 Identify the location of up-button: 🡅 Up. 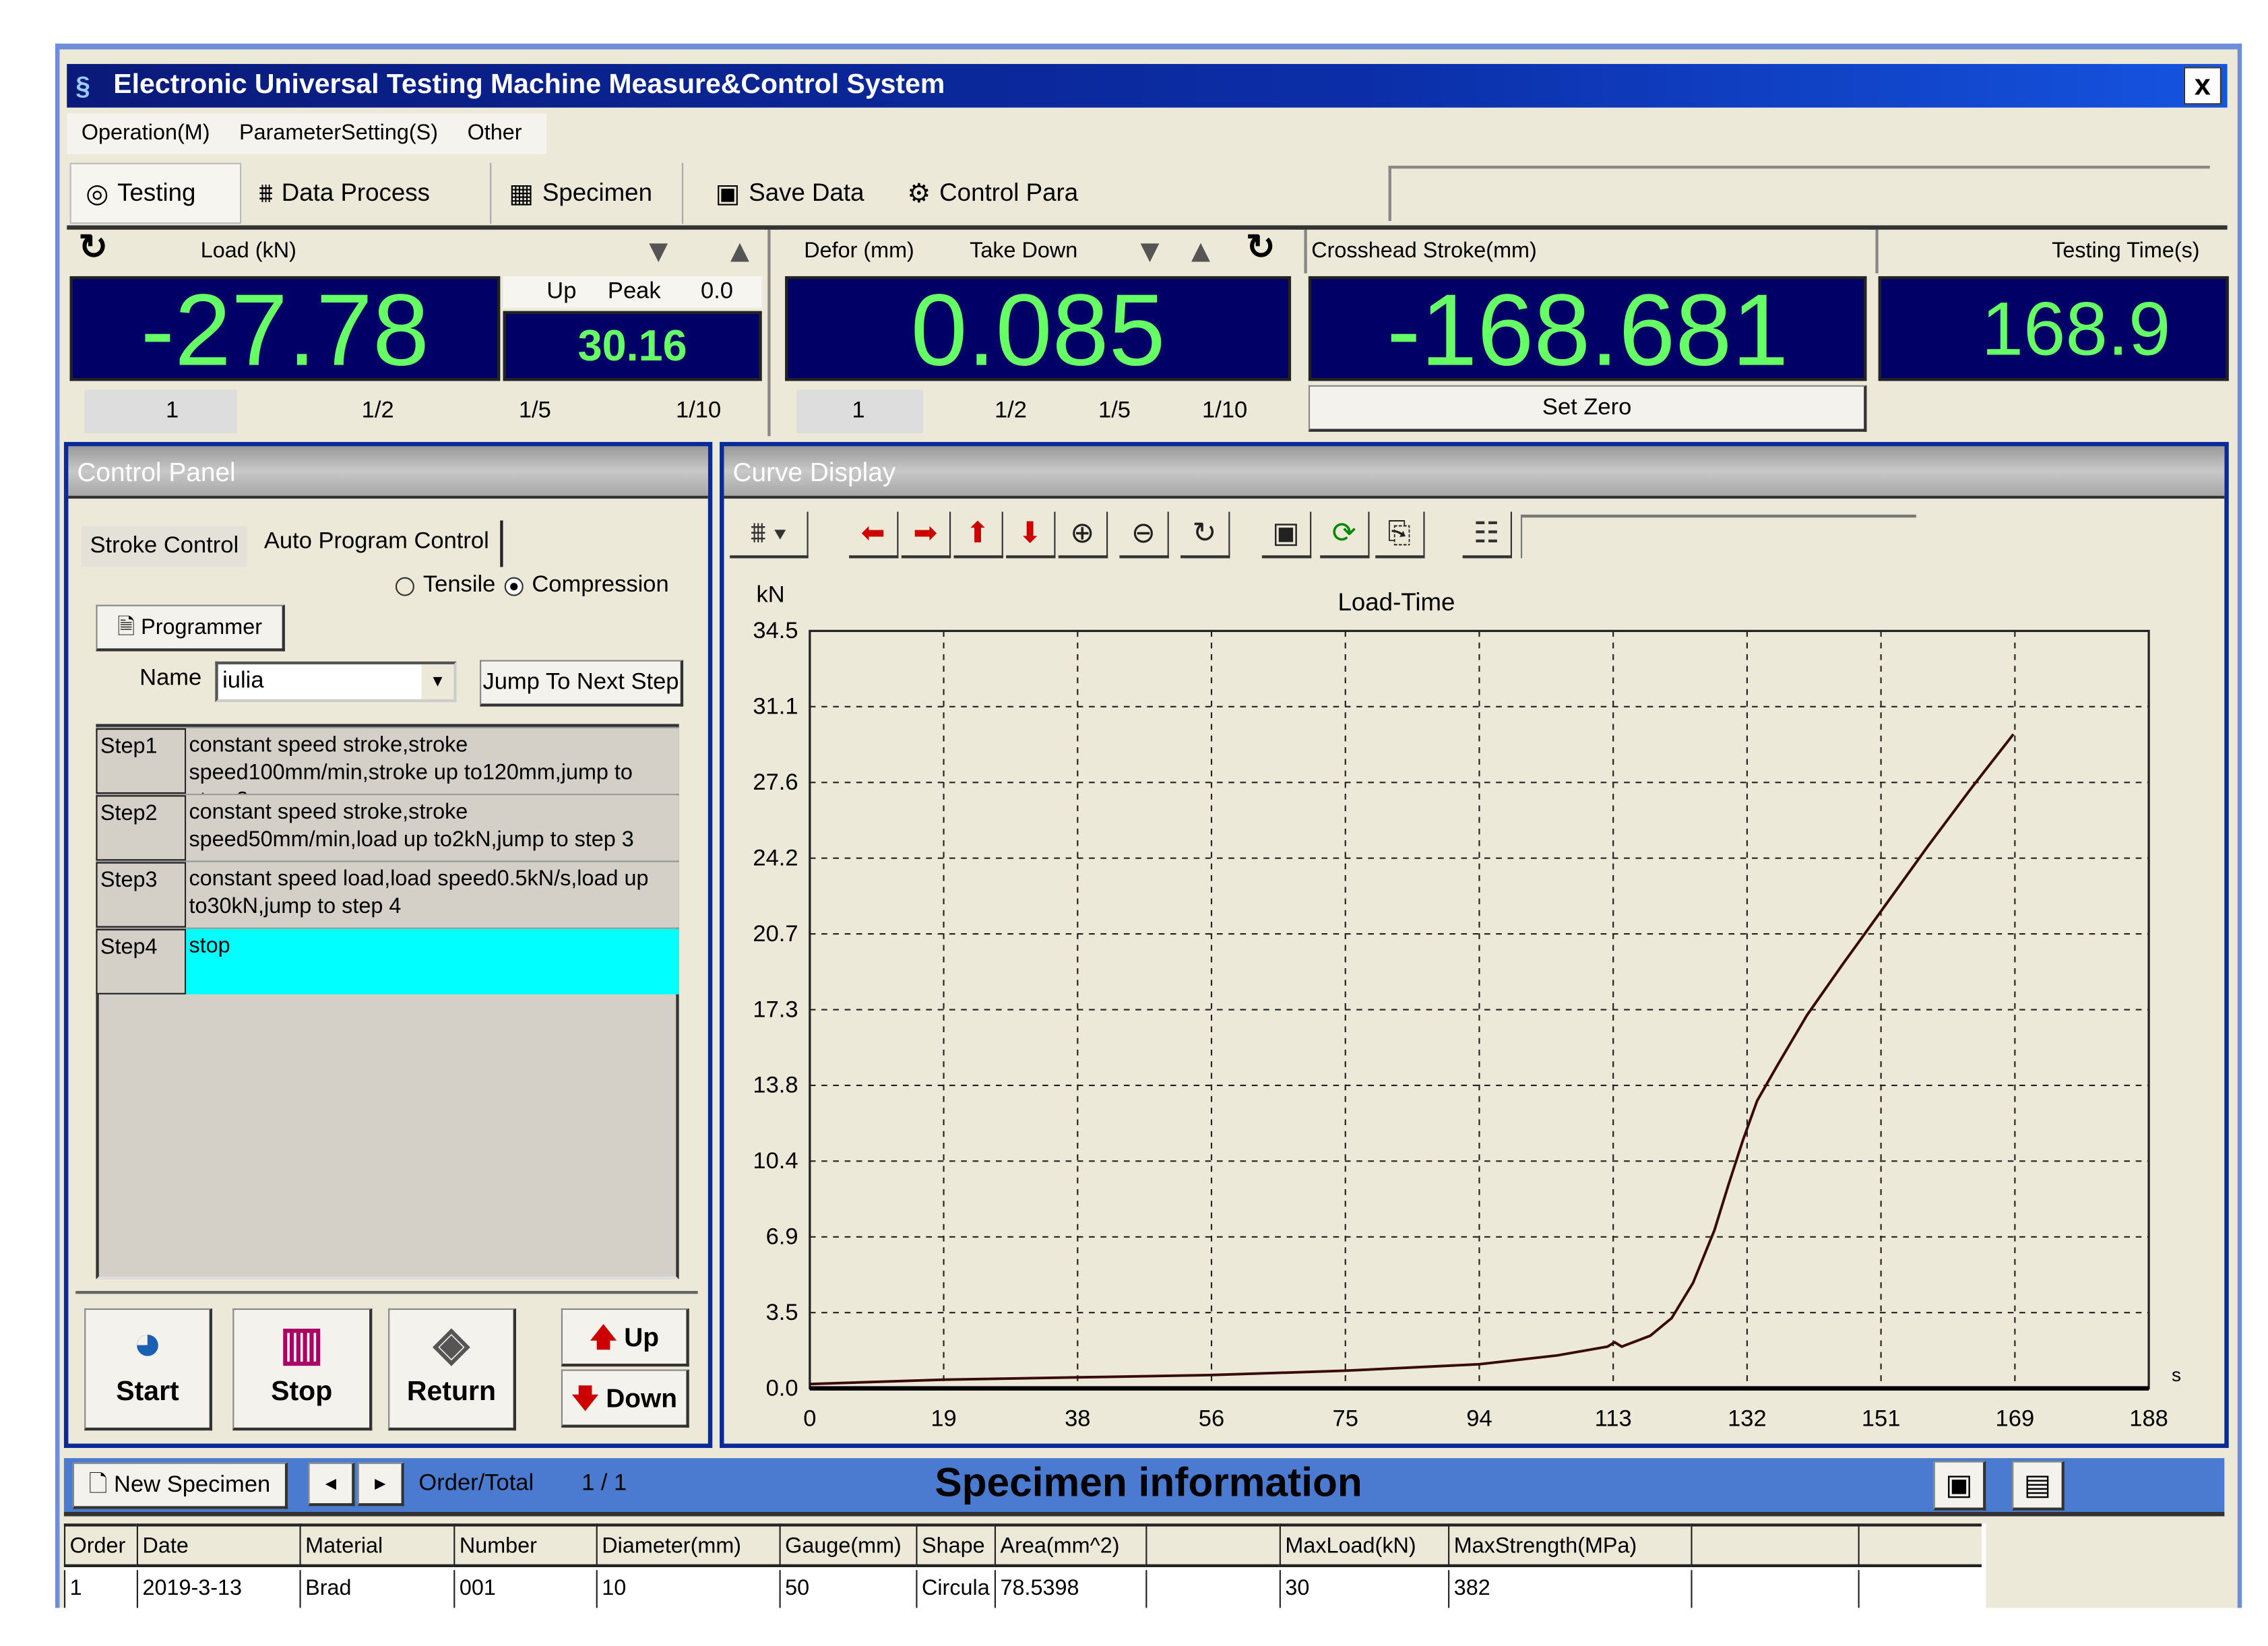
(625, 1337).